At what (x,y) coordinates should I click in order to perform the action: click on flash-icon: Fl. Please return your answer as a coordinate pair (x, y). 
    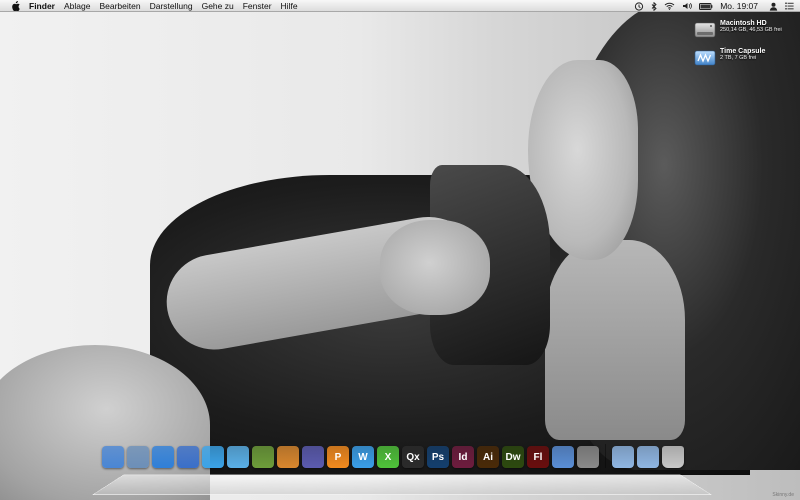
    Looking at the image, I should click on (538, 457).